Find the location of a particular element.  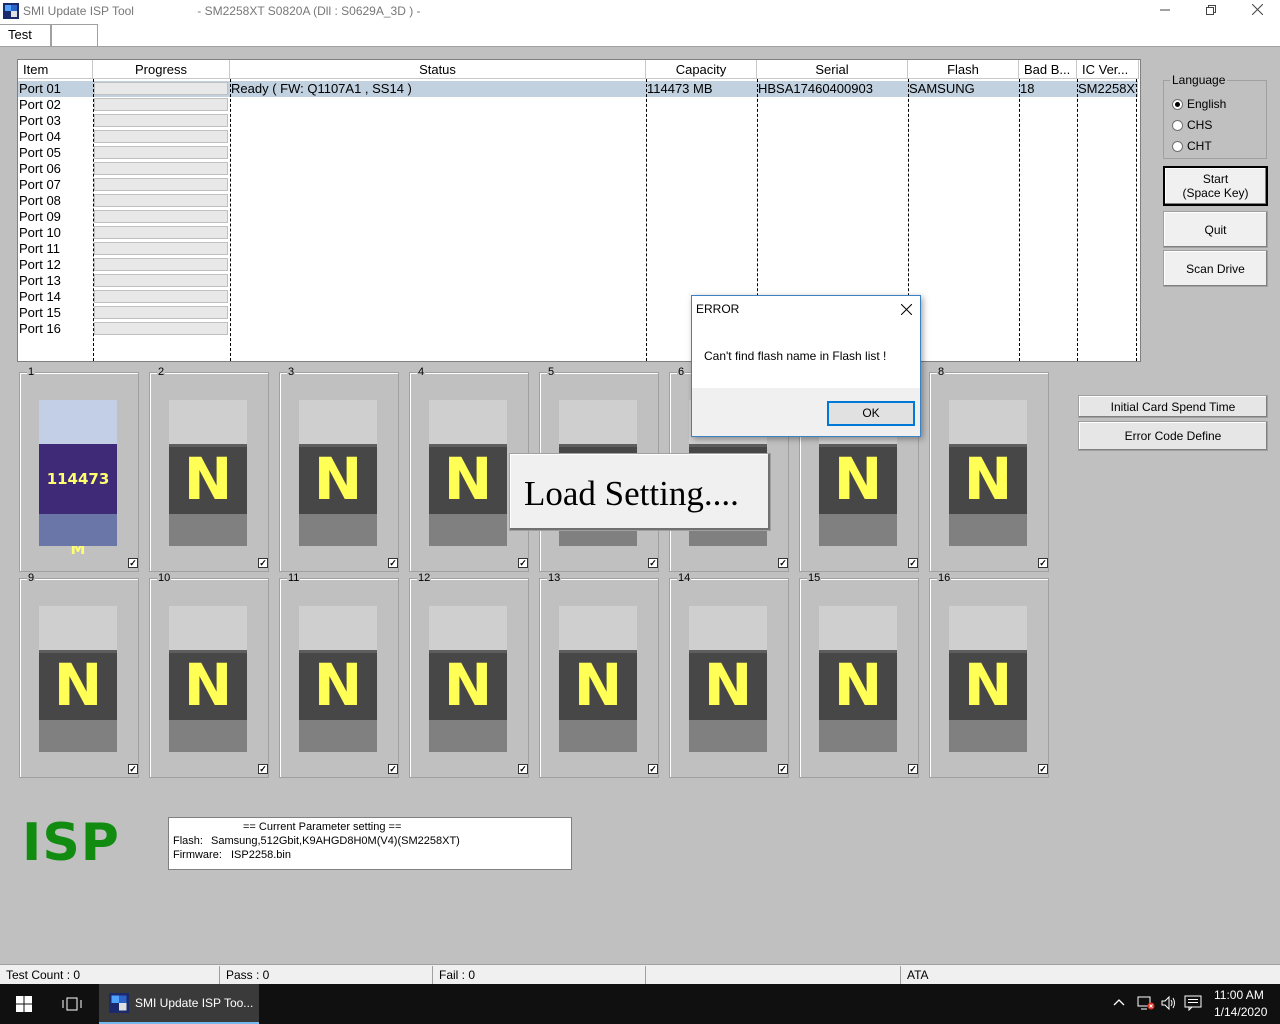

start-button: Start (Space Key) is located at coordinates (1215, 186).